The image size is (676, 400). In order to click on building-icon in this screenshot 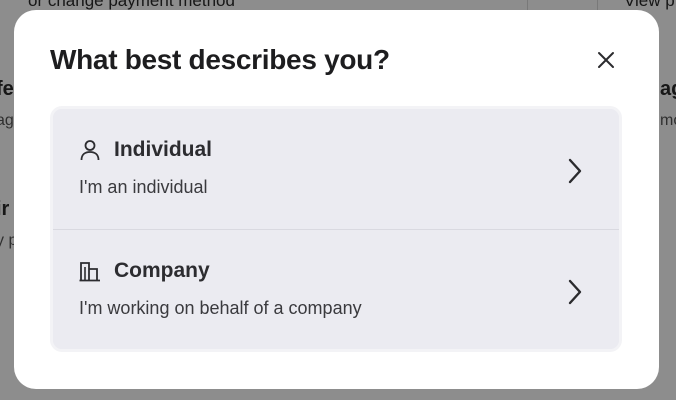, I will do `click(89, 272)`.